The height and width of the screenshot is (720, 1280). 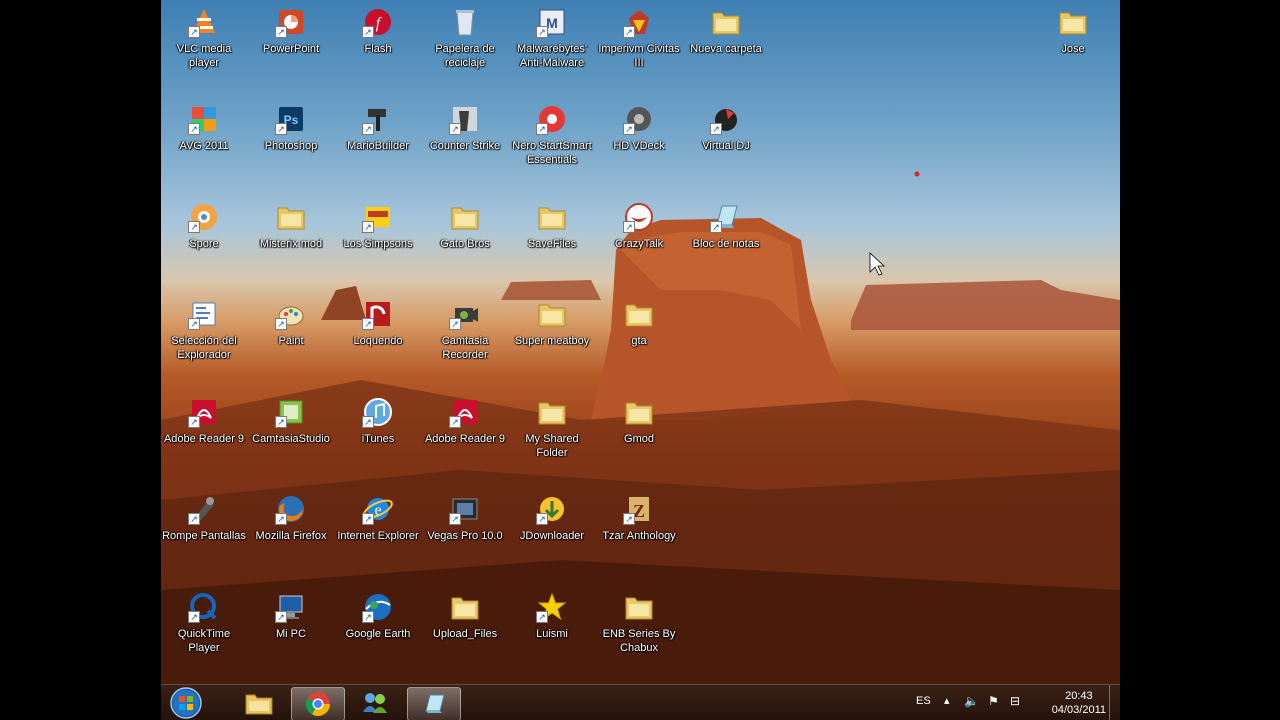 What do you see at coordinates (378, 49) in the screenshot?
I see `desktop-icon-label: Flash` at bounding box center [378, 49].